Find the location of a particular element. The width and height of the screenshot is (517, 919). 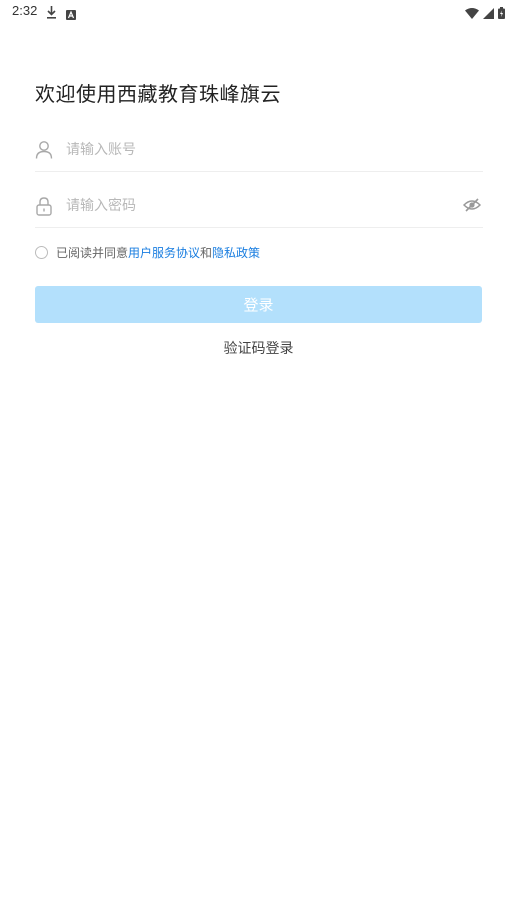

agreement-prefix: 已阅读并同意 is located at coordinates (92, 252).